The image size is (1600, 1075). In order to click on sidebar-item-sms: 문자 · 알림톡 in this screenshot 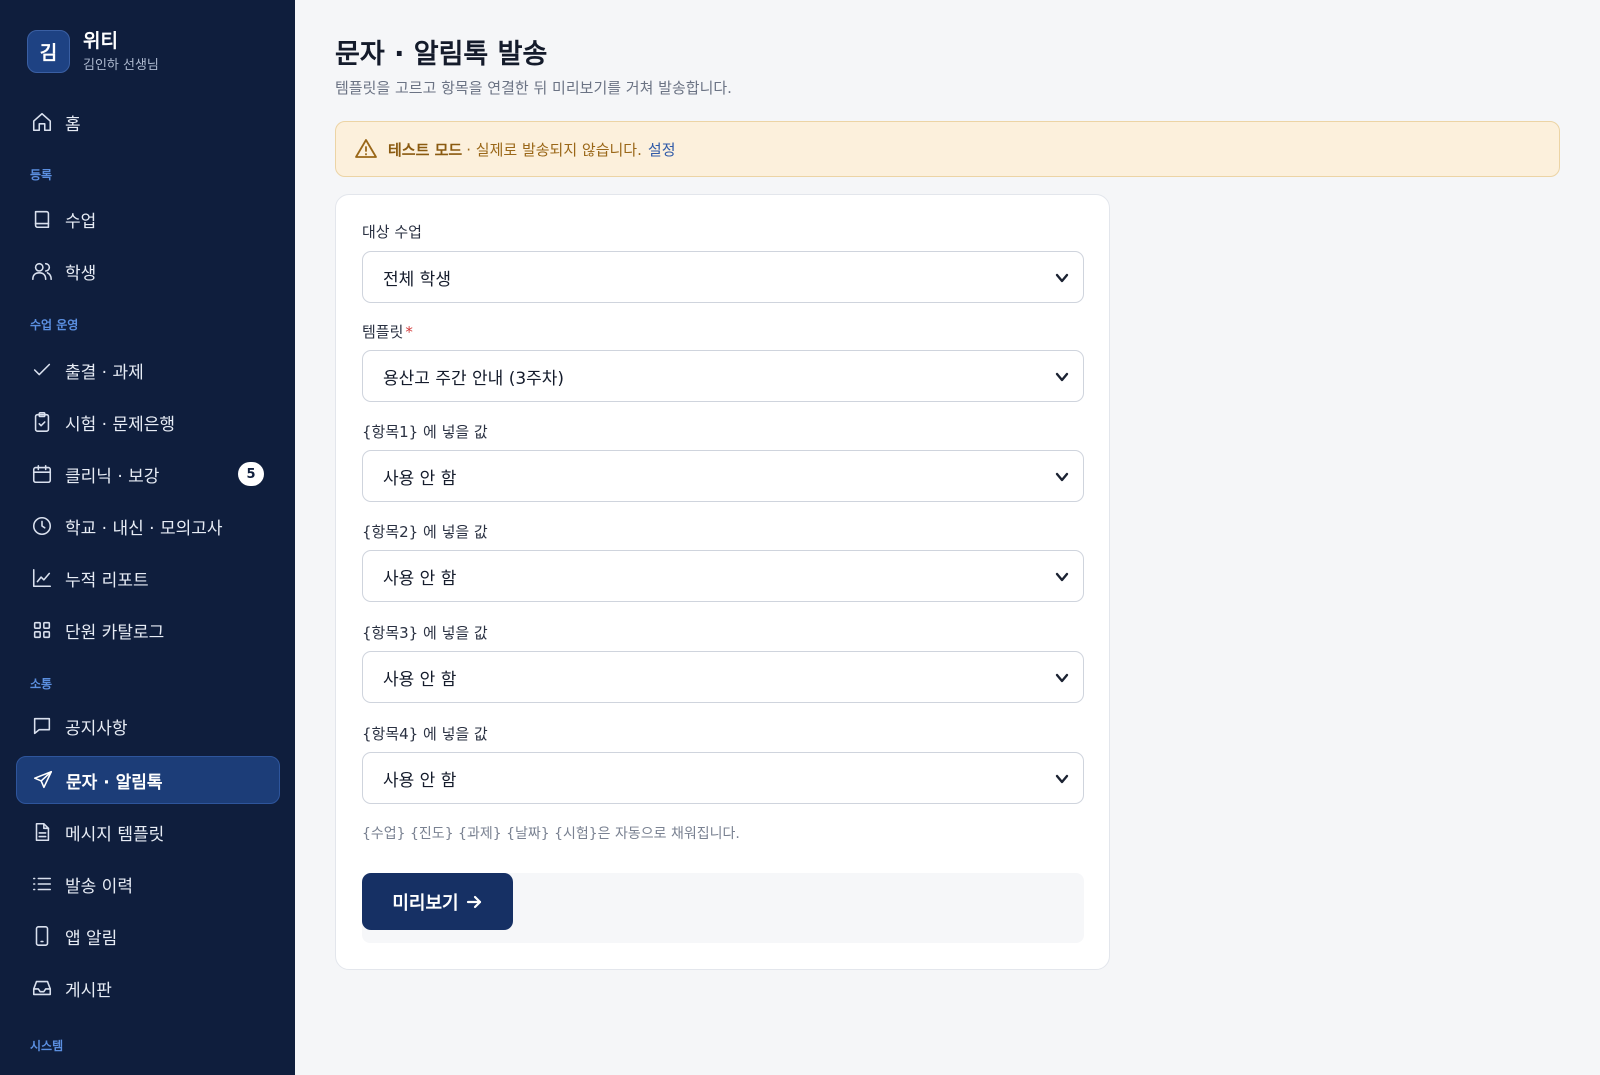, I will do `click(148, 780)`.